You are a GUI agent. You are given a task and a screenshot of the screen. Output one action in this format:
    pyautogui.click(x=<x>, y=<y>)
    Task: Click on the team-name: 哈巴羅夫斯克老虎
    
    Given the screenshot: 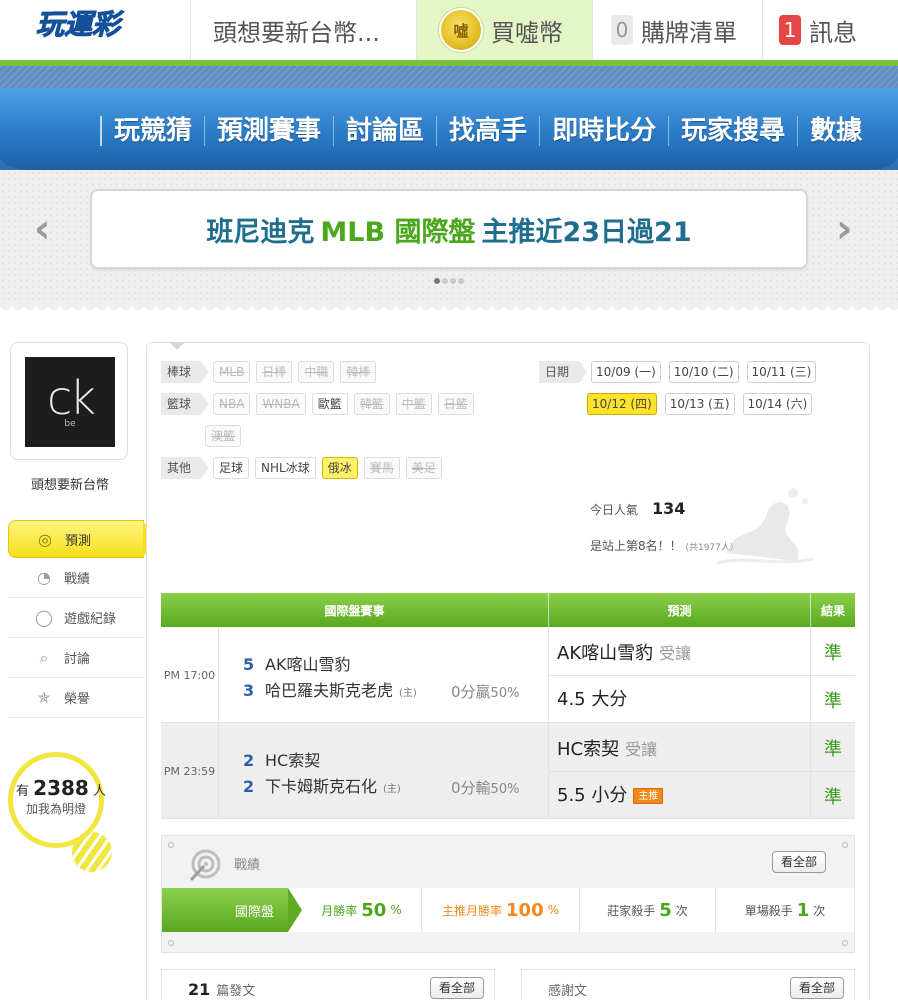 What is the action you would take?
    pyautogui.click(x=329, y=690)
    